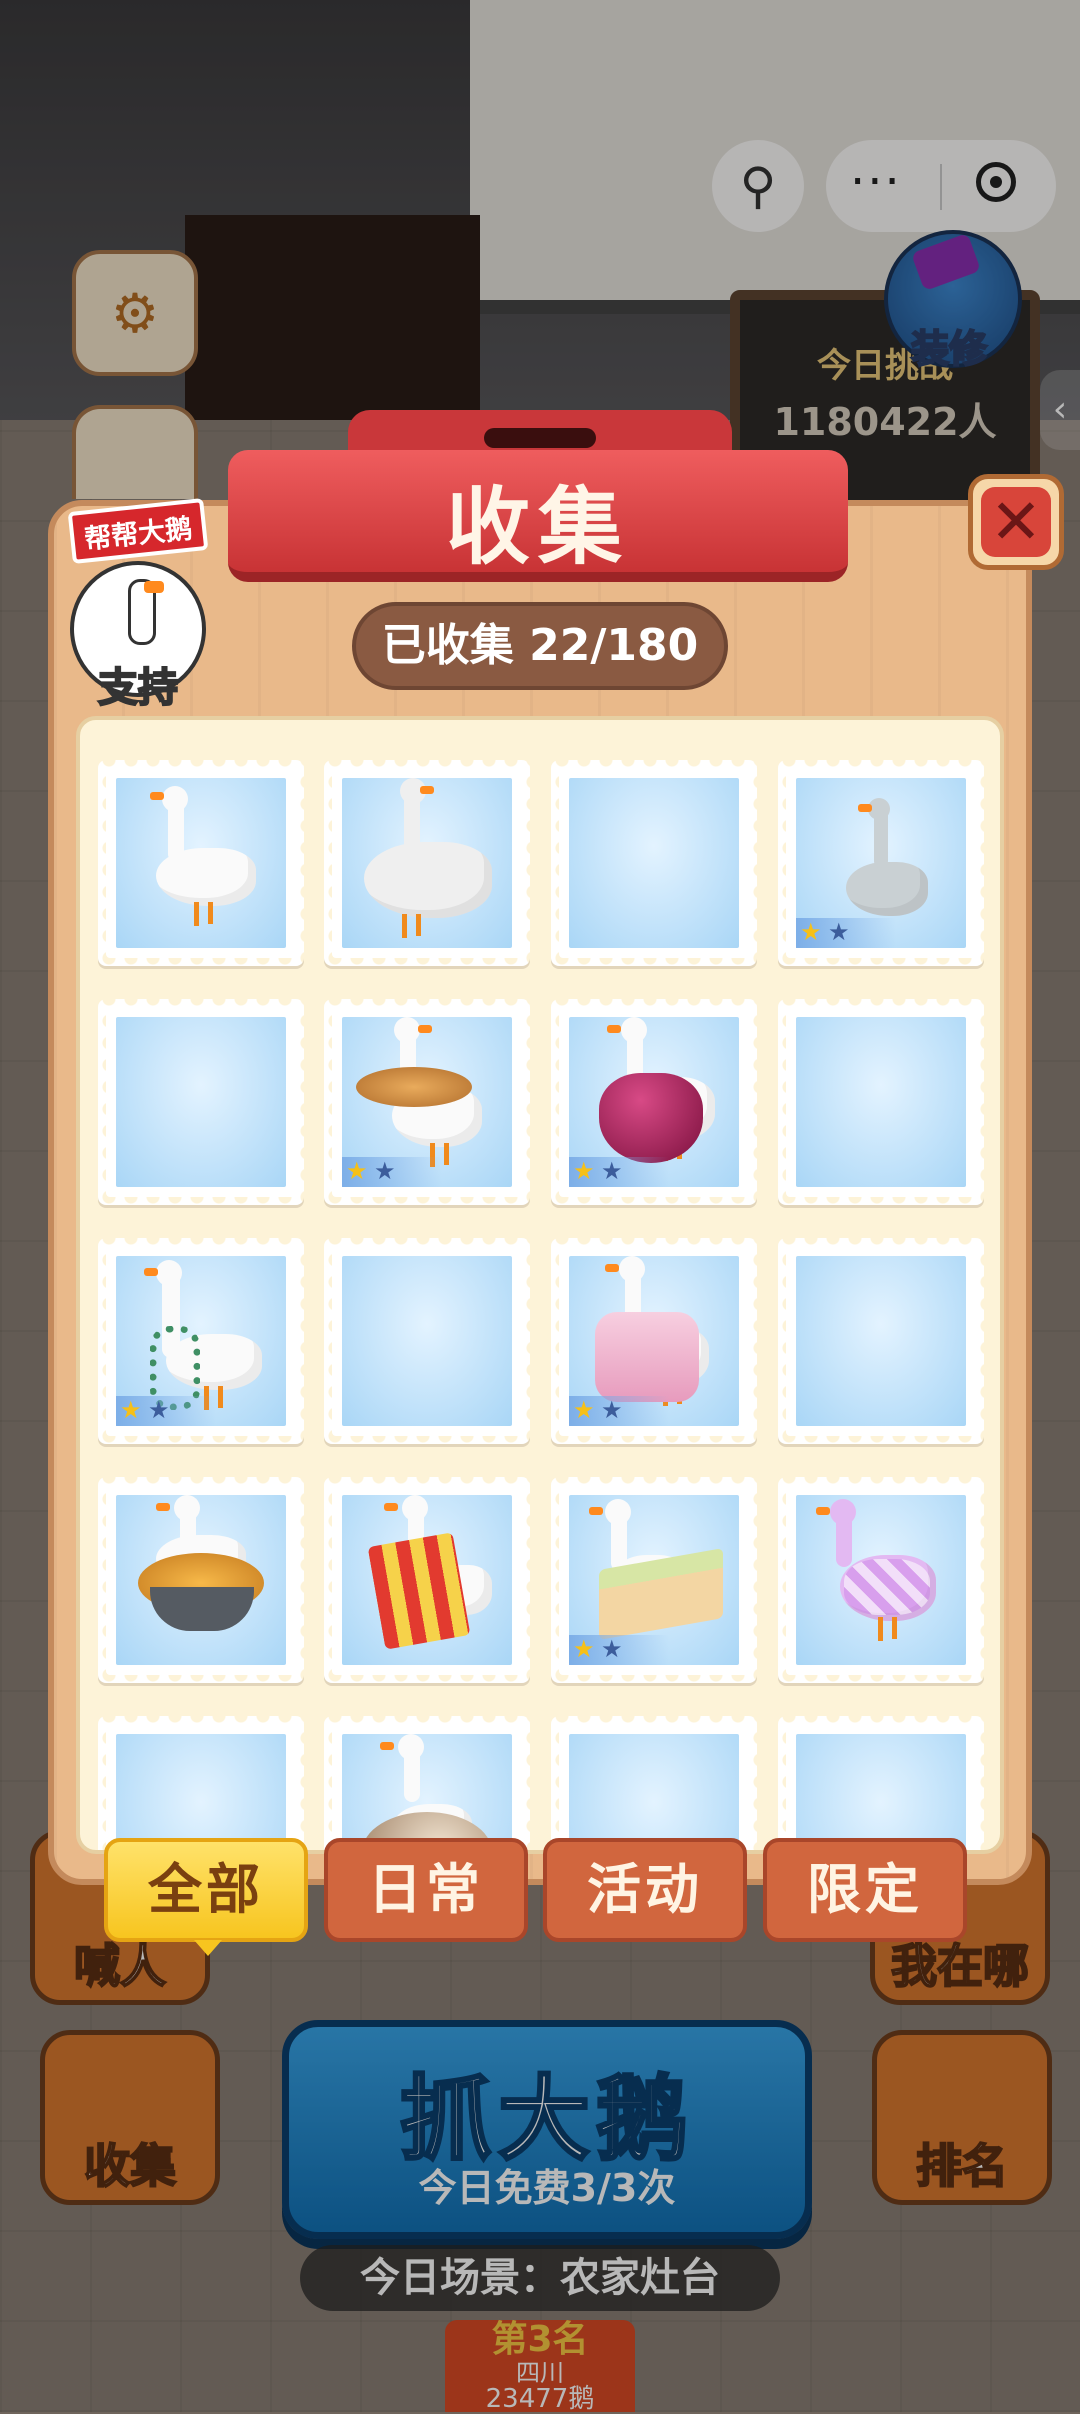  Describe the element at coordinates (426, 1890) in the screenshot. I see `tab-daily: 日常` at that location.